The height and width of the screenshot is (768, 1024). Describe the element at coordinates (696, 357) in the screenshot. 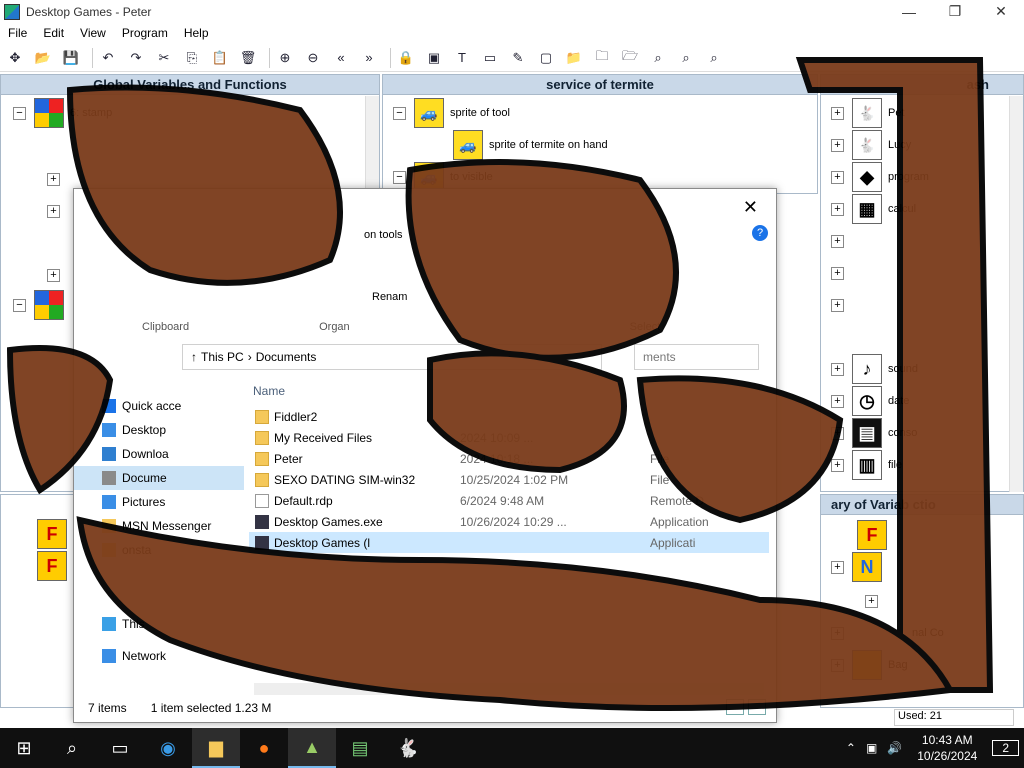

I see `search-input: ments` at that location.